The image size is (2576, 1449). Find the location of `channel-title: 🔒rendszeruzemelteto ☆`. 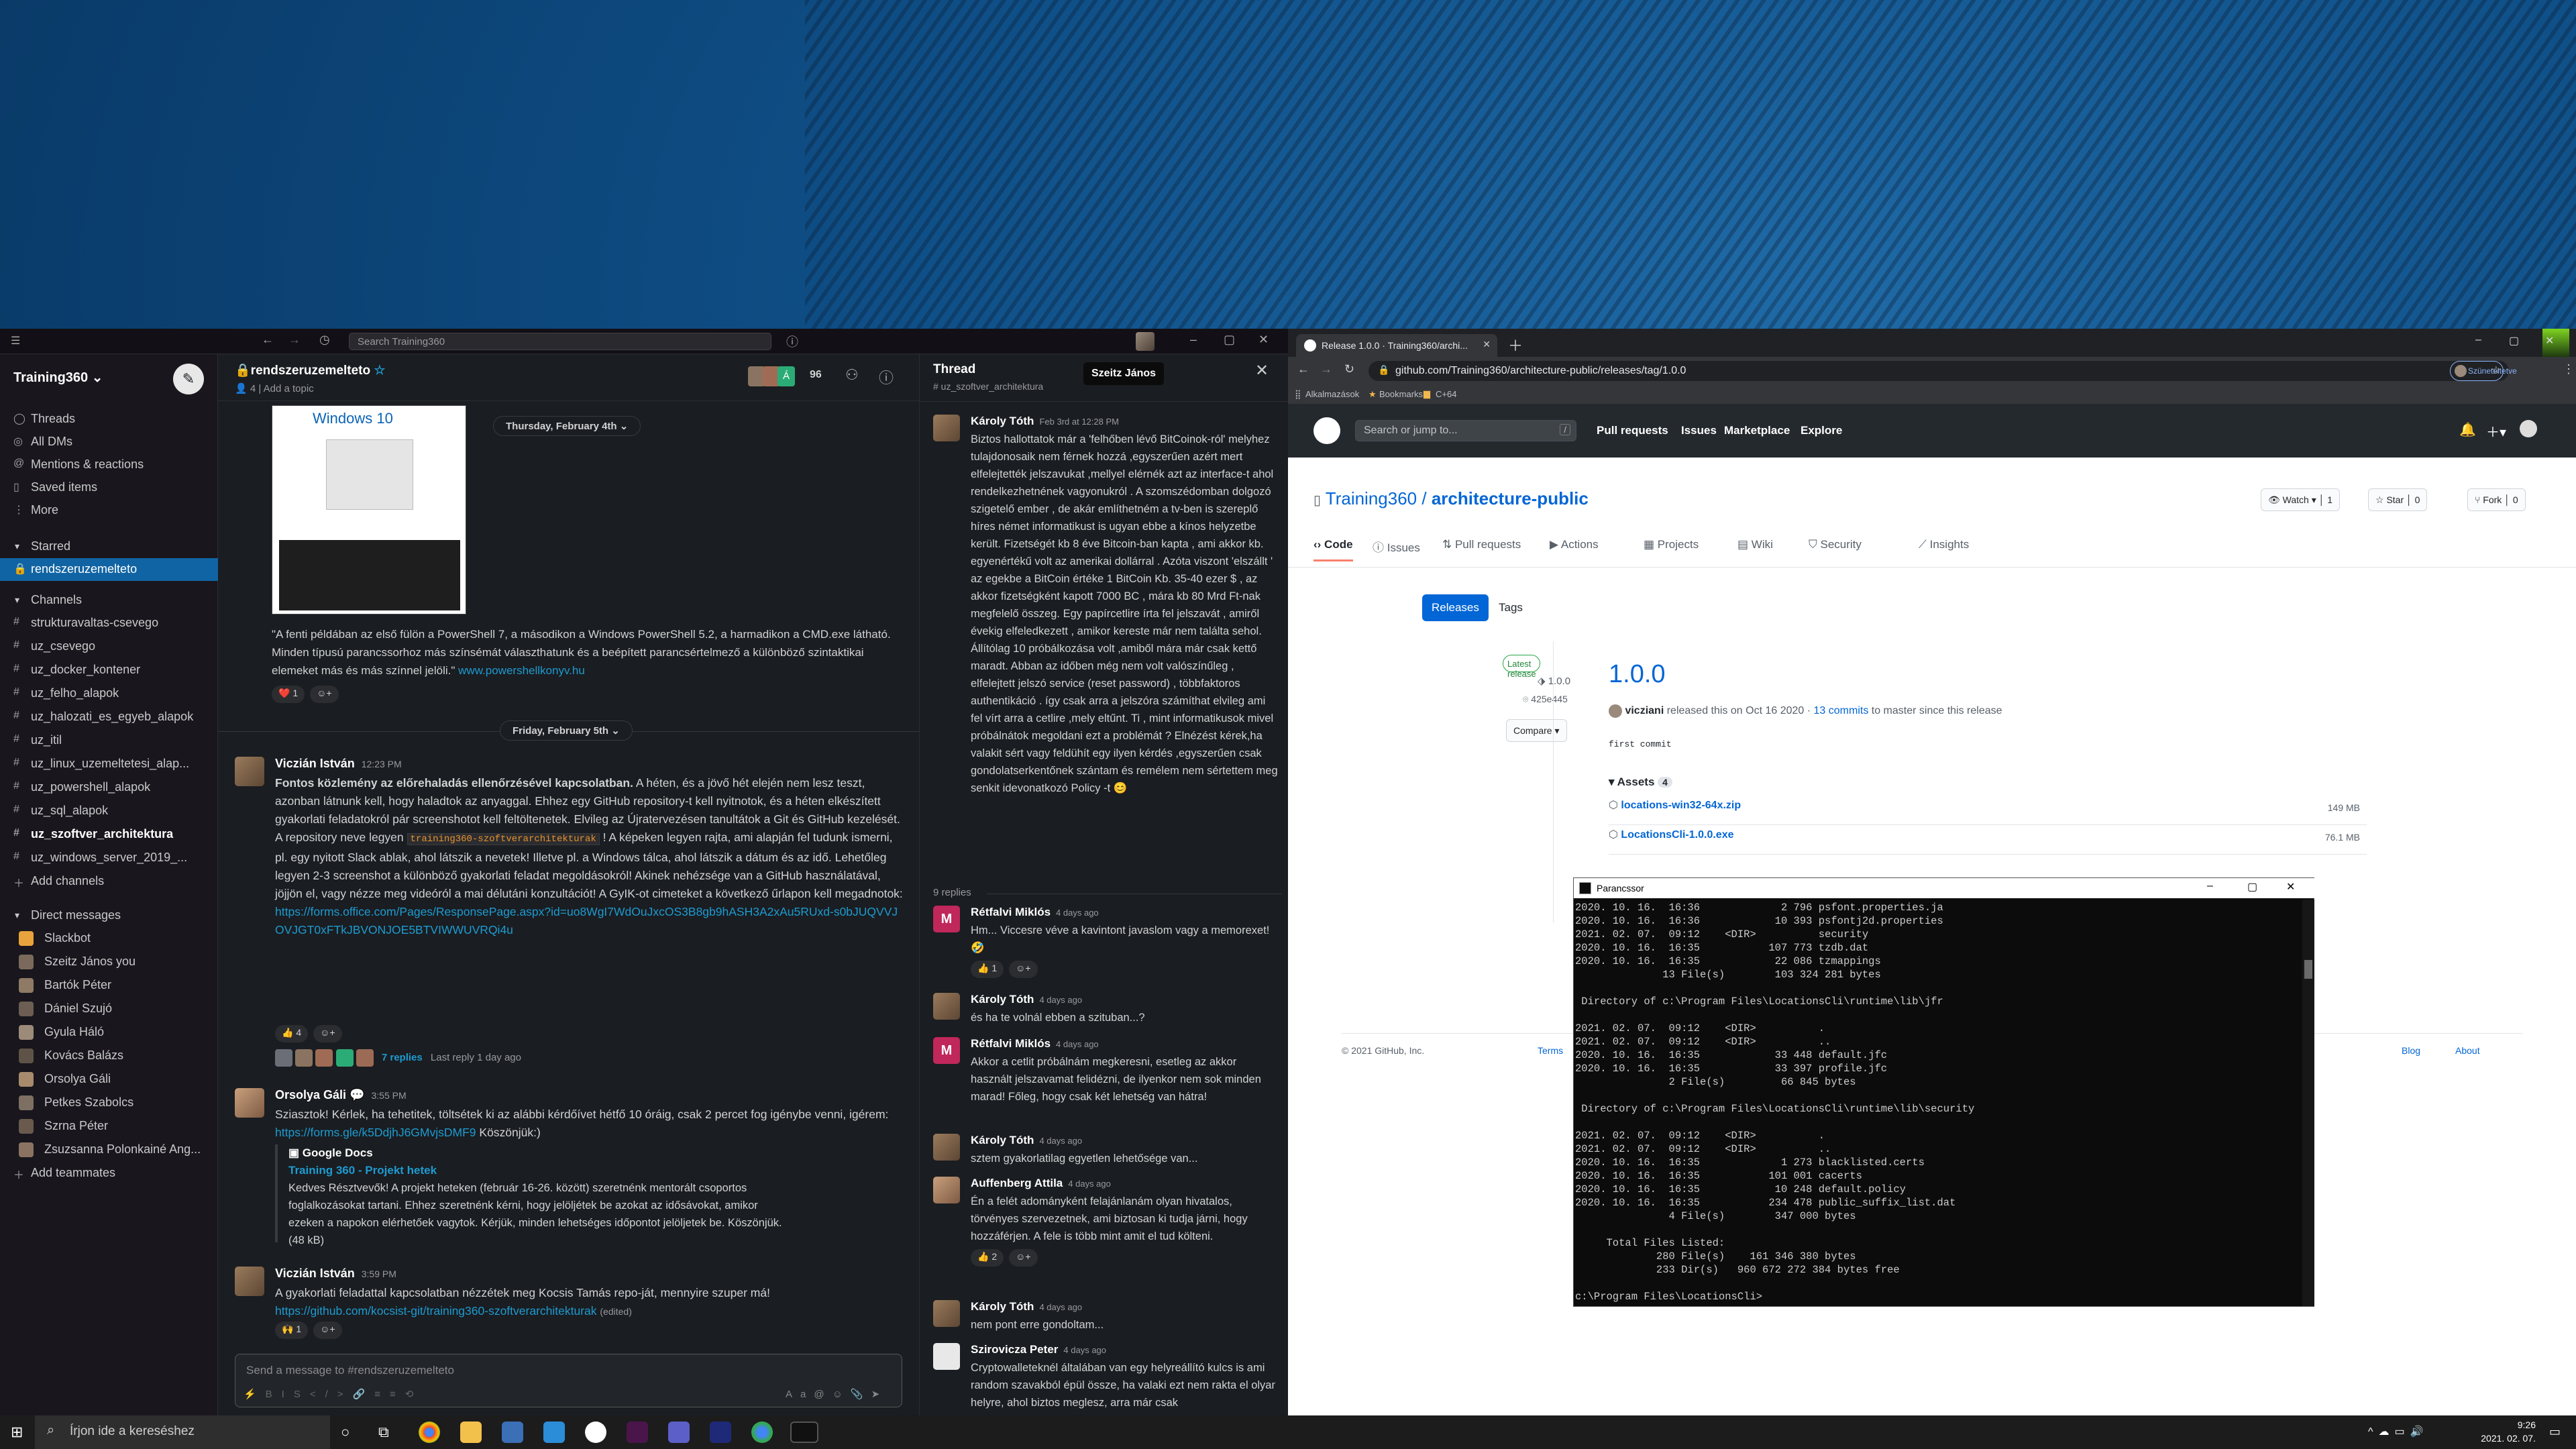

channel-title: 🔒rendszeruzemelteto ☆ is located at coordinates (310, 370).